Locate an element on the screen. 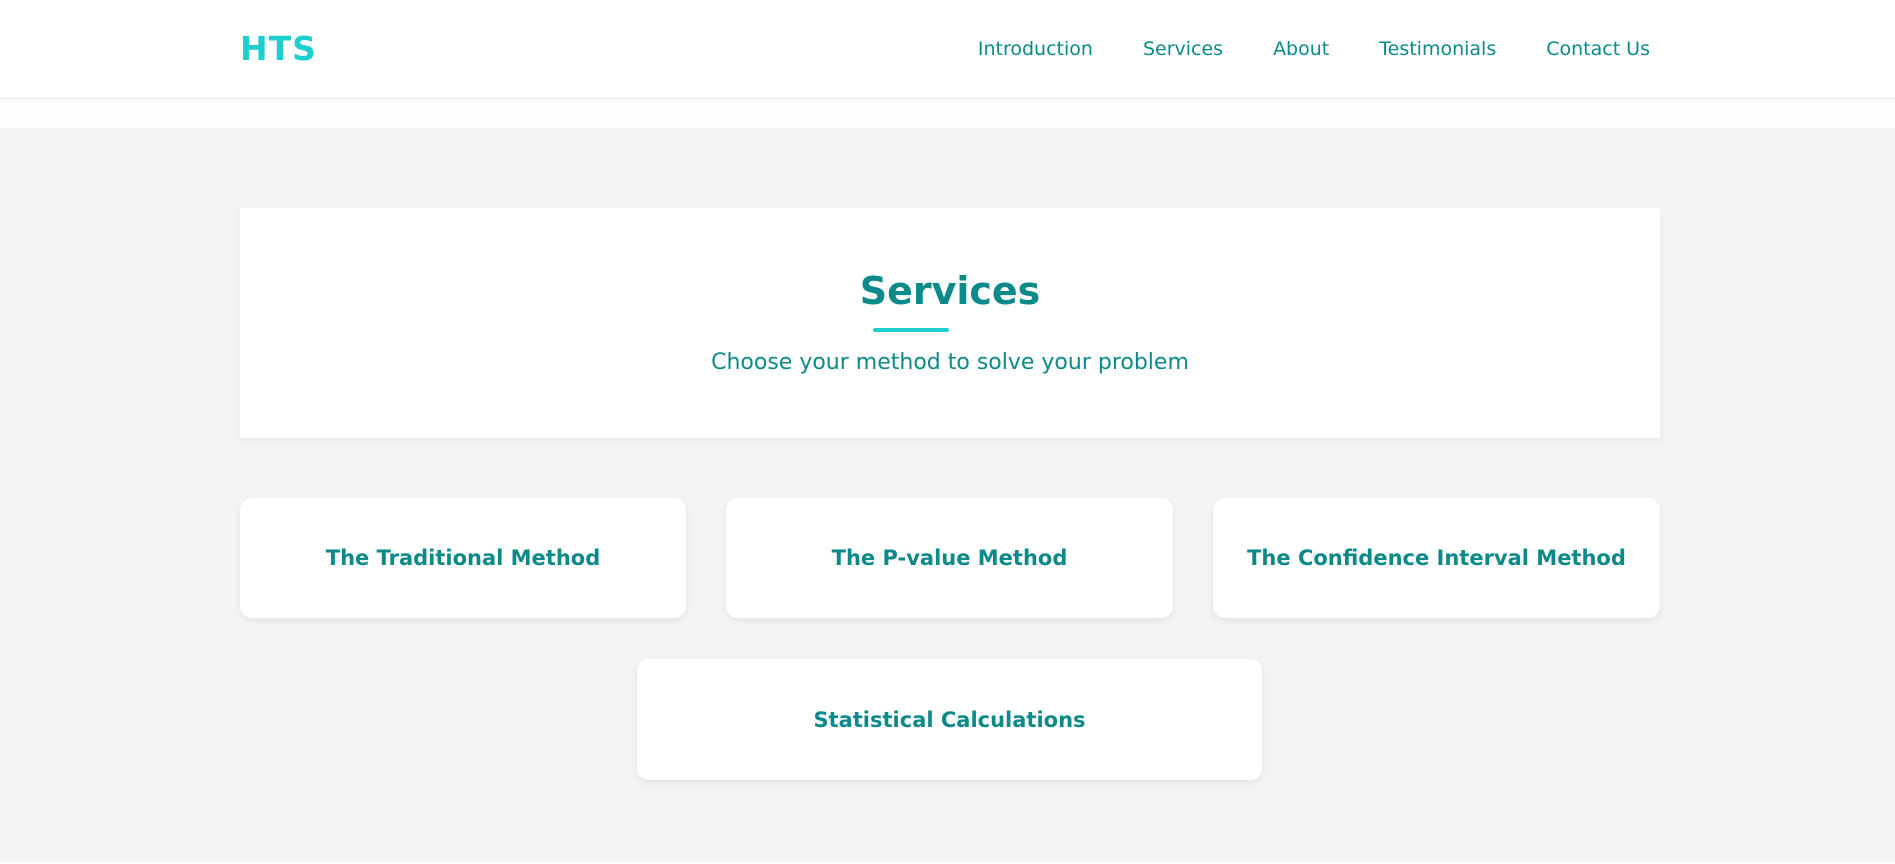  method-card-statistical-calculations: Statistical Calculations is located at coordinates (949, 719).